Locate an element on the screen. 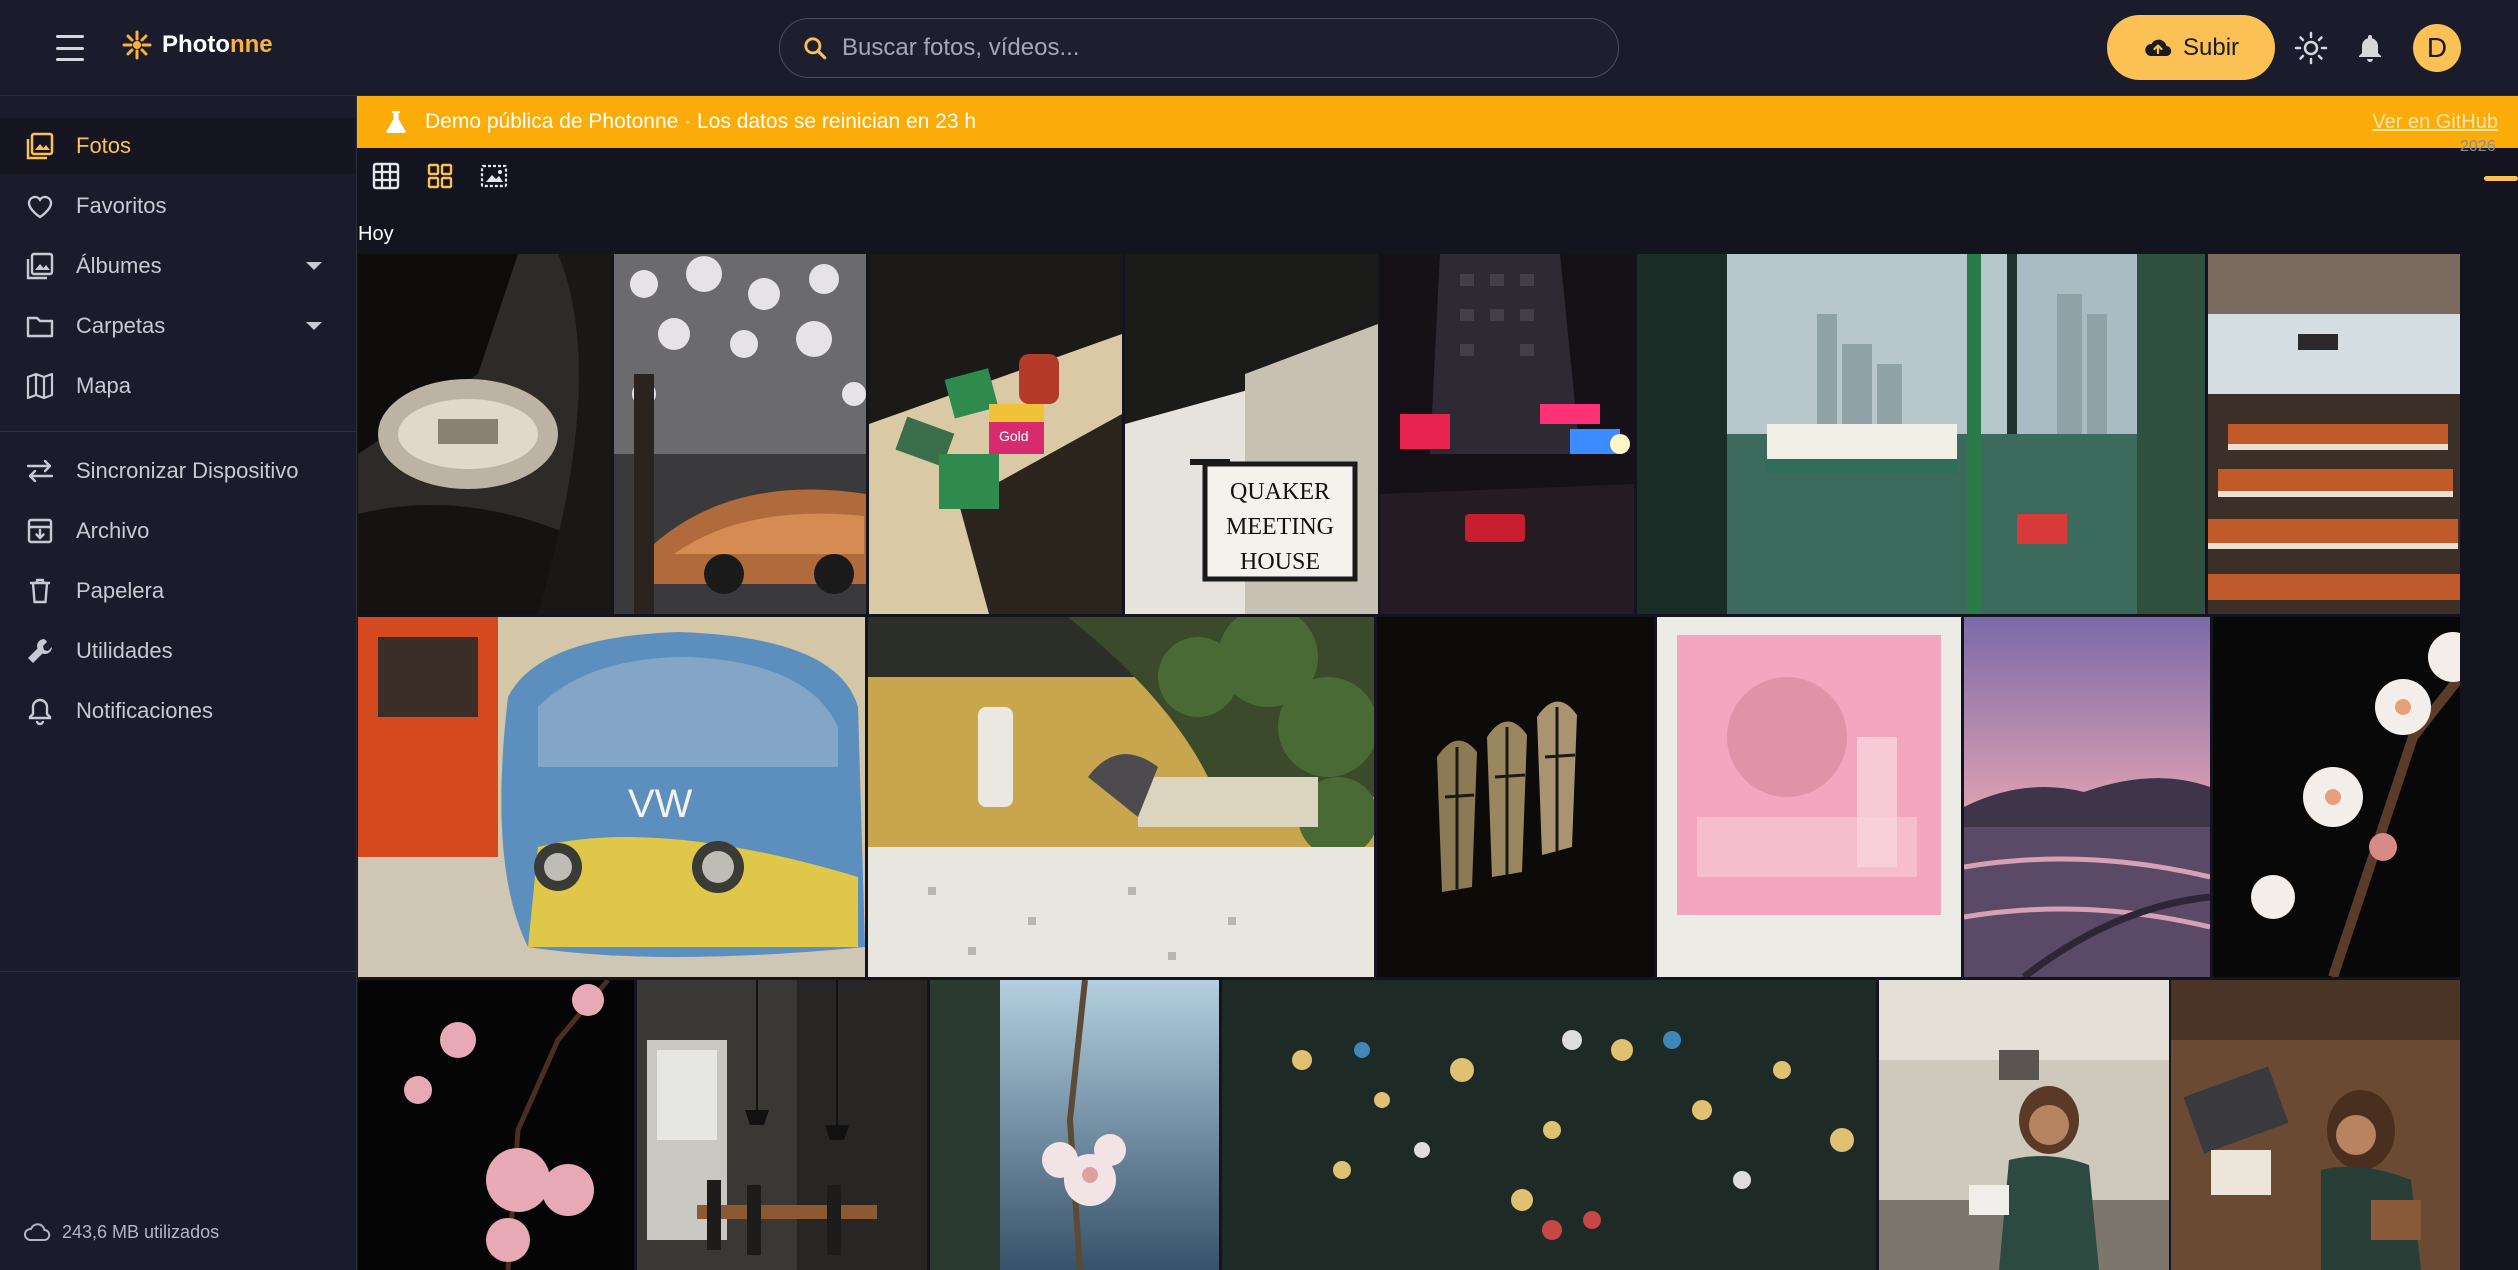  sidebar-item-utilidades: Utilidades is located at coordinates (178, 651).